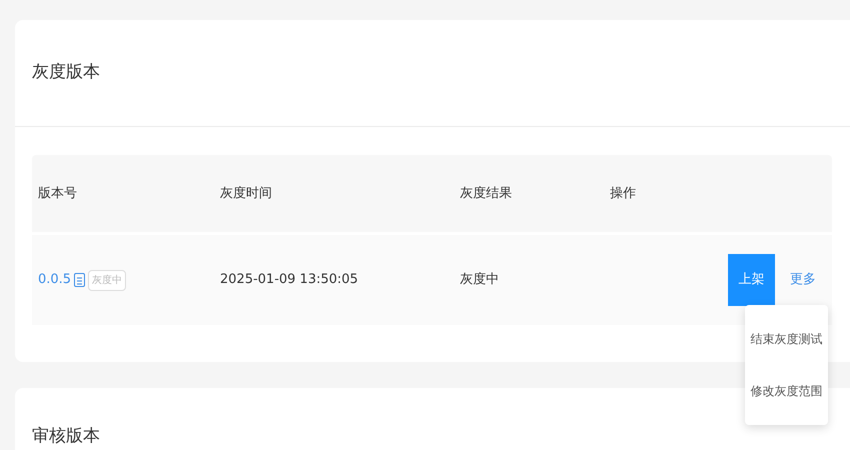 The width and height of the screenshot is (850, 450). I want to click on column-header: 版本号, so click(57, 193).